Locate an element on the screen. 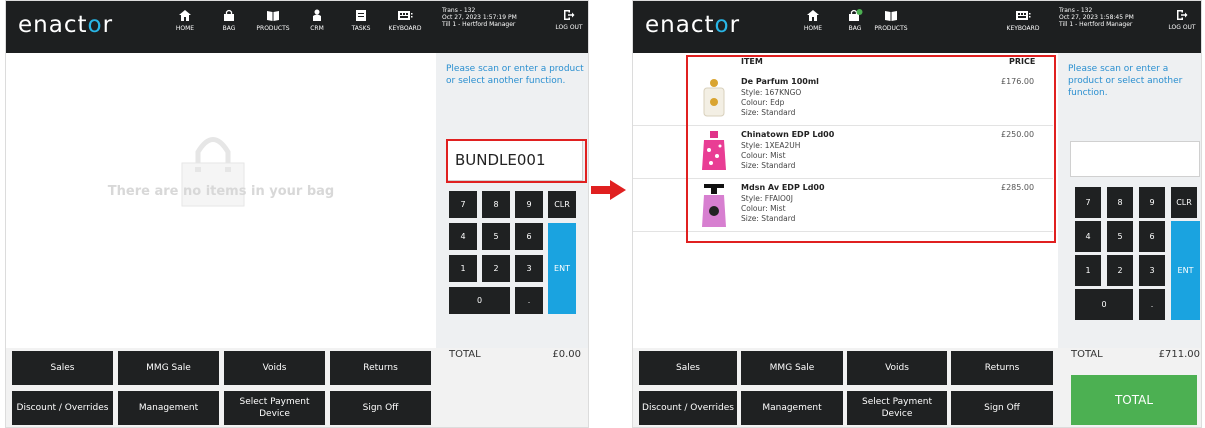 The image size is (1205, 428). arrow-right-icon is located at coordinates (608, 190).